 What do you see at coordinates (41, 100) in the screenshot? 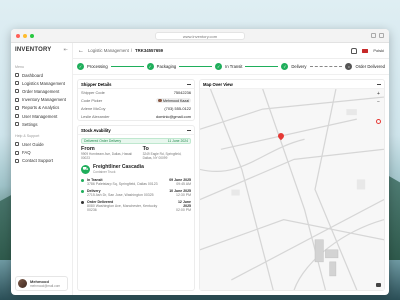
I see `sidebar-item-inventory: Inventory Management` at bounding box center [41, 100].